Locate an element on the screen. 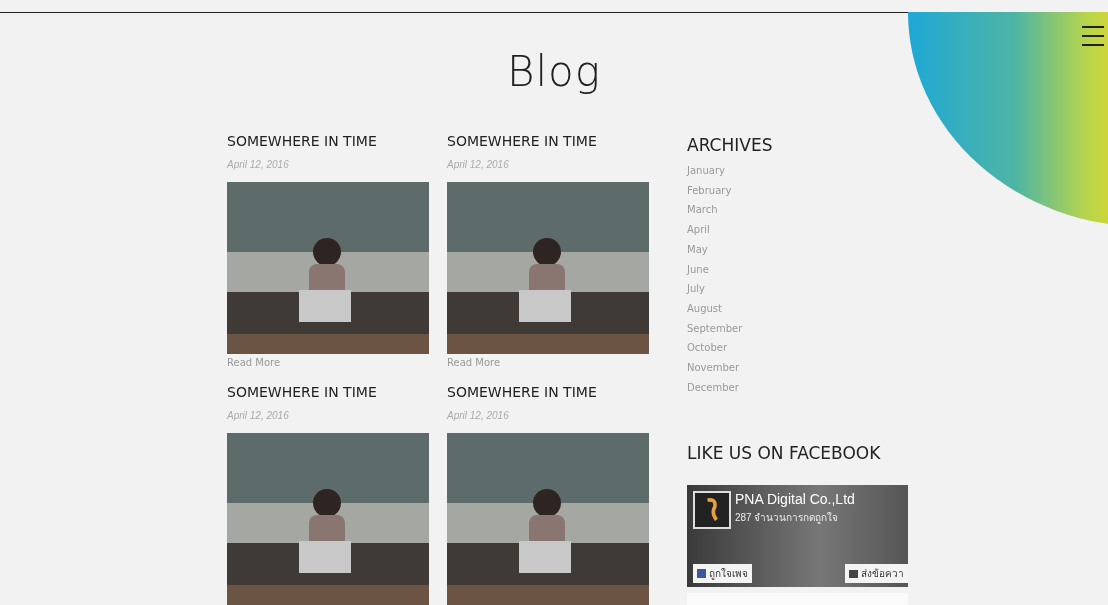 The width and height of the screenshot is (1108, 605). archive-month-link: March is located at coordinates (798, 210).